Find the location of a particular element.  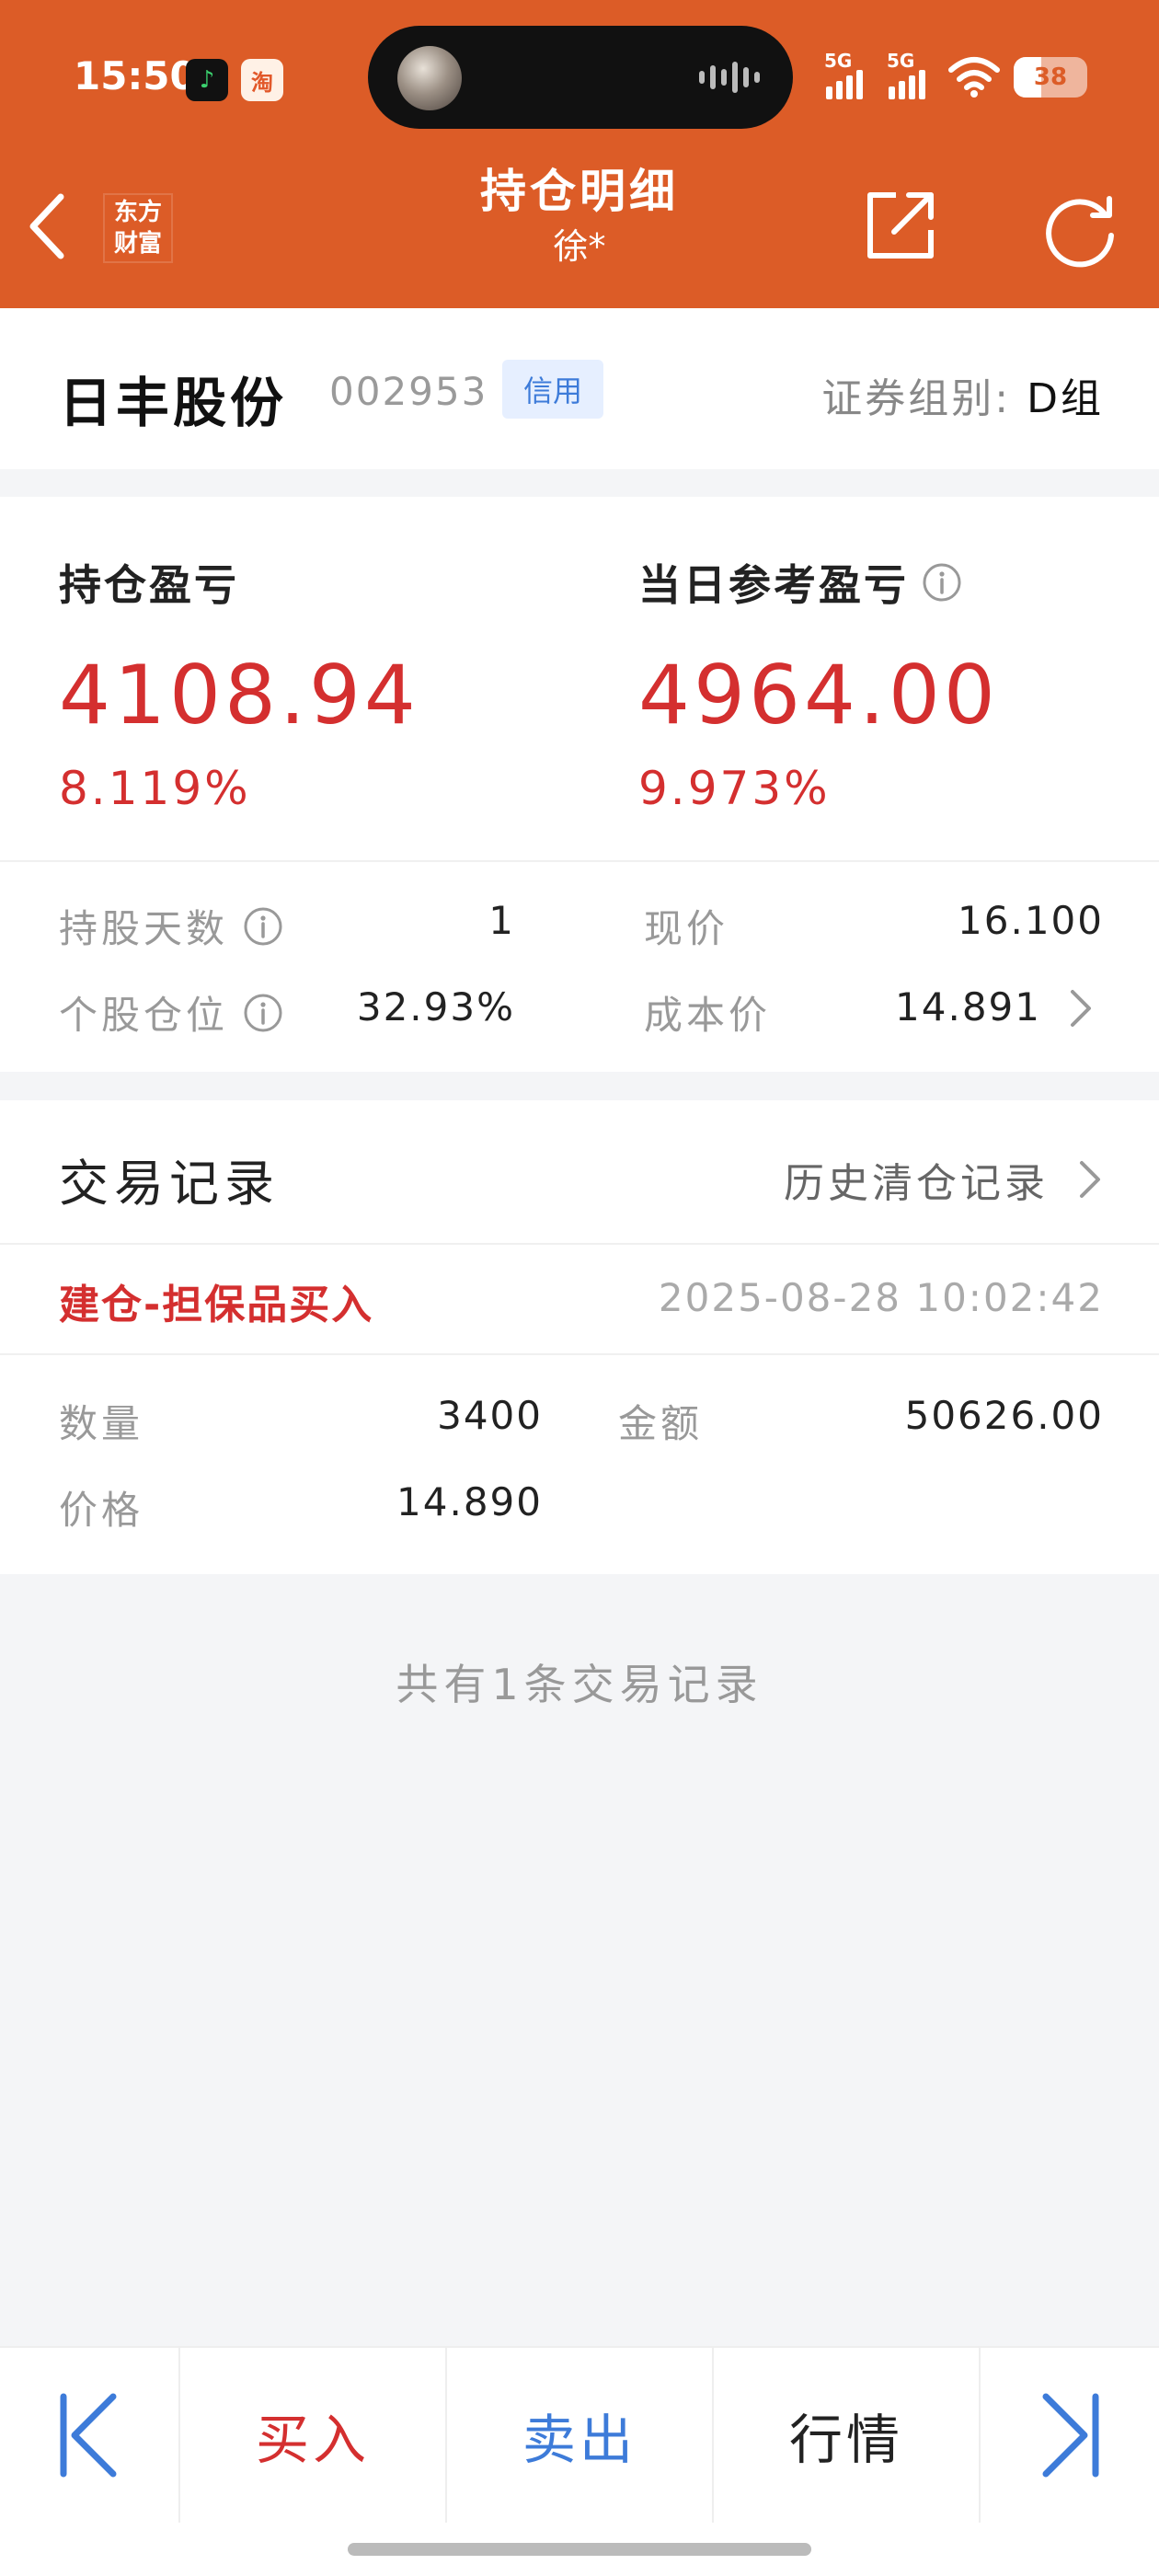

refresh-icon is located at coordinates (1080, 232).